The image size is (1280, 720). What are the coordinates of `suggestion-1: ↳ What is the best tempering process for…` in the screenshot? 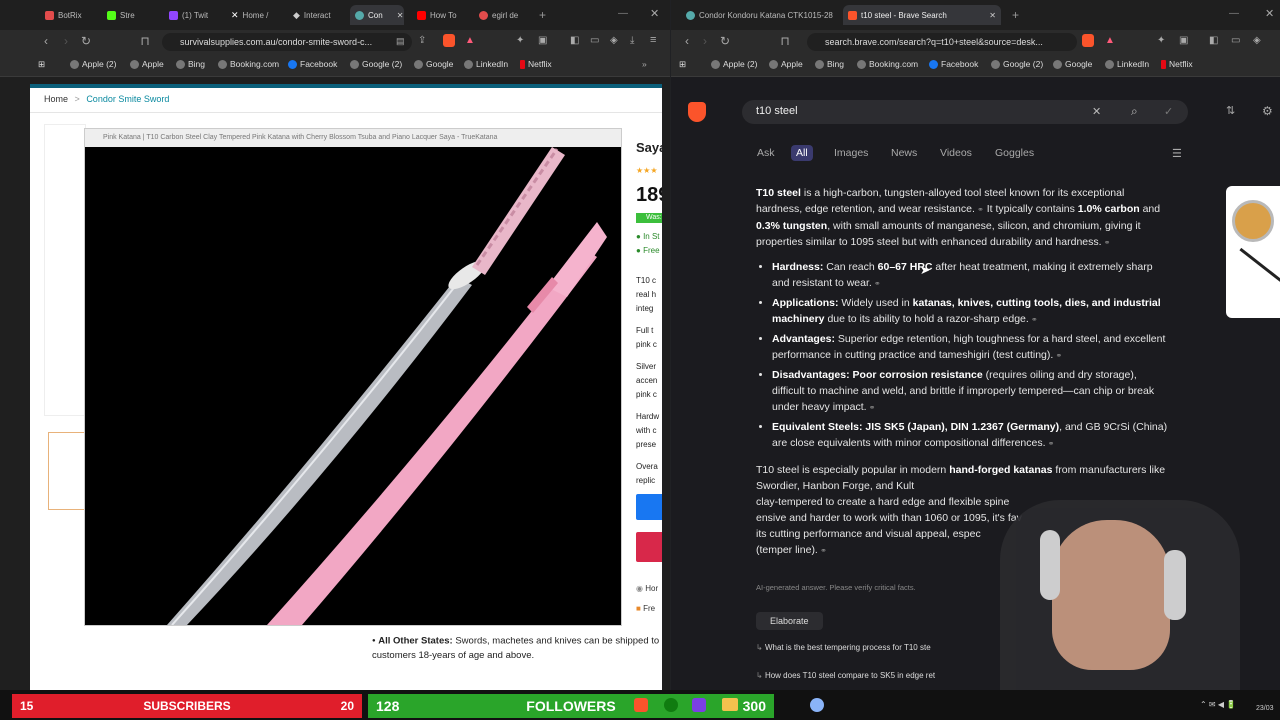 It's located at (861, 647).